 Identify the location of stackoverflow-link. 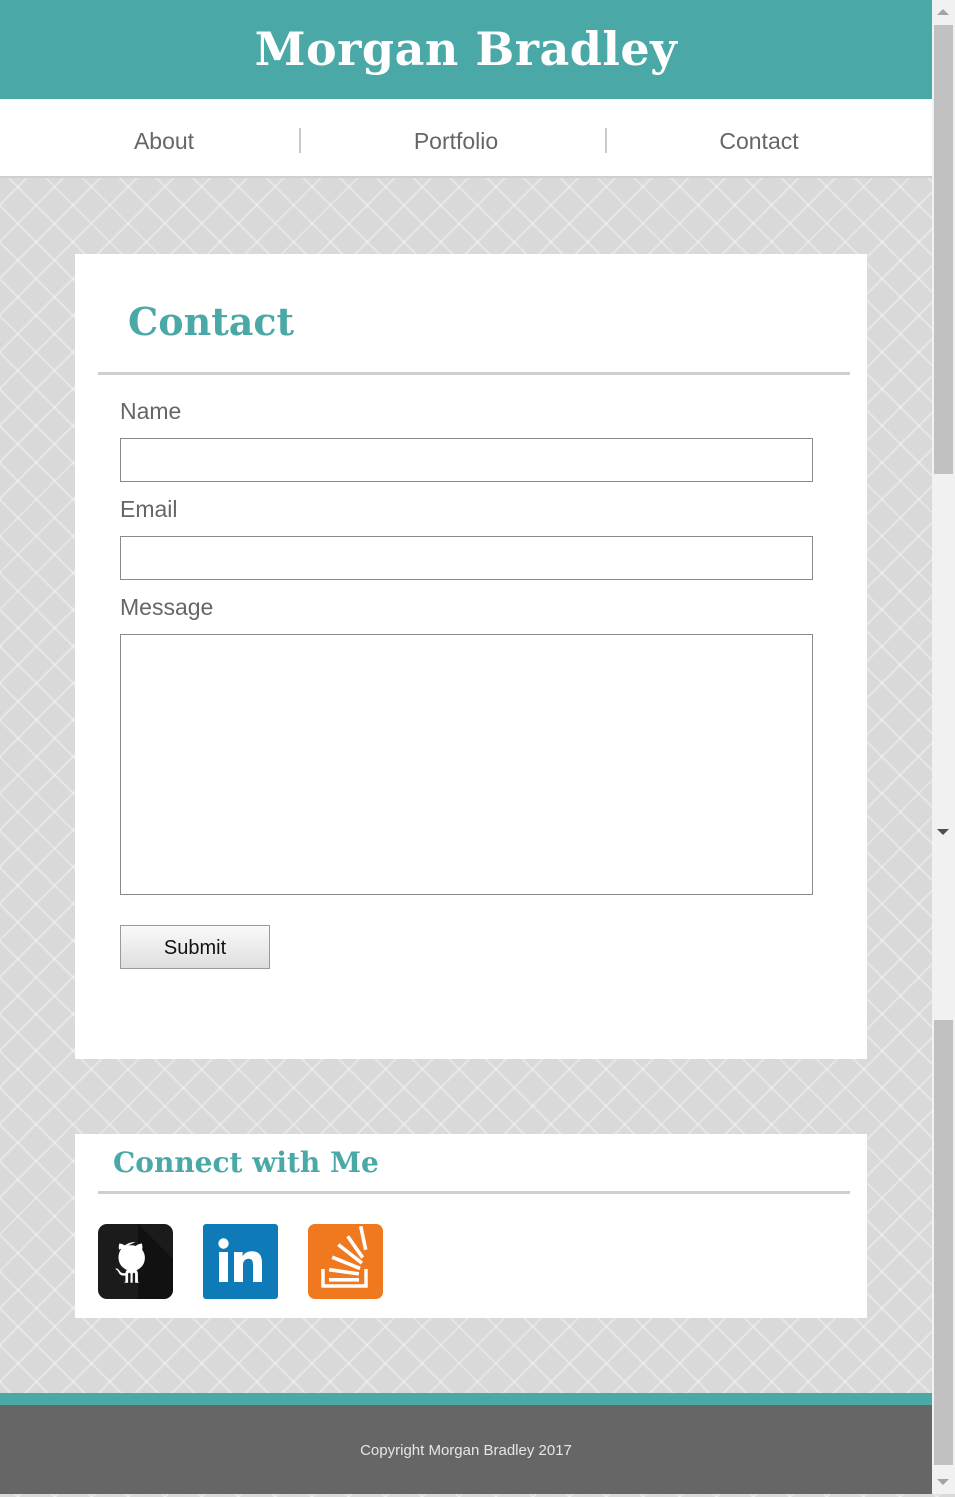
(345, 1261).